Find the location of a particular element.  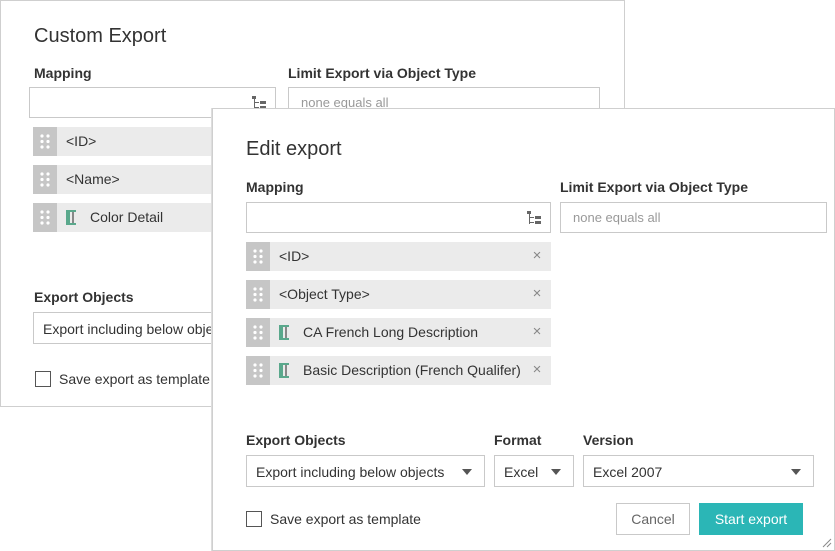

mapping-item-label: <Object Type> is located at coordinates (324, 294).